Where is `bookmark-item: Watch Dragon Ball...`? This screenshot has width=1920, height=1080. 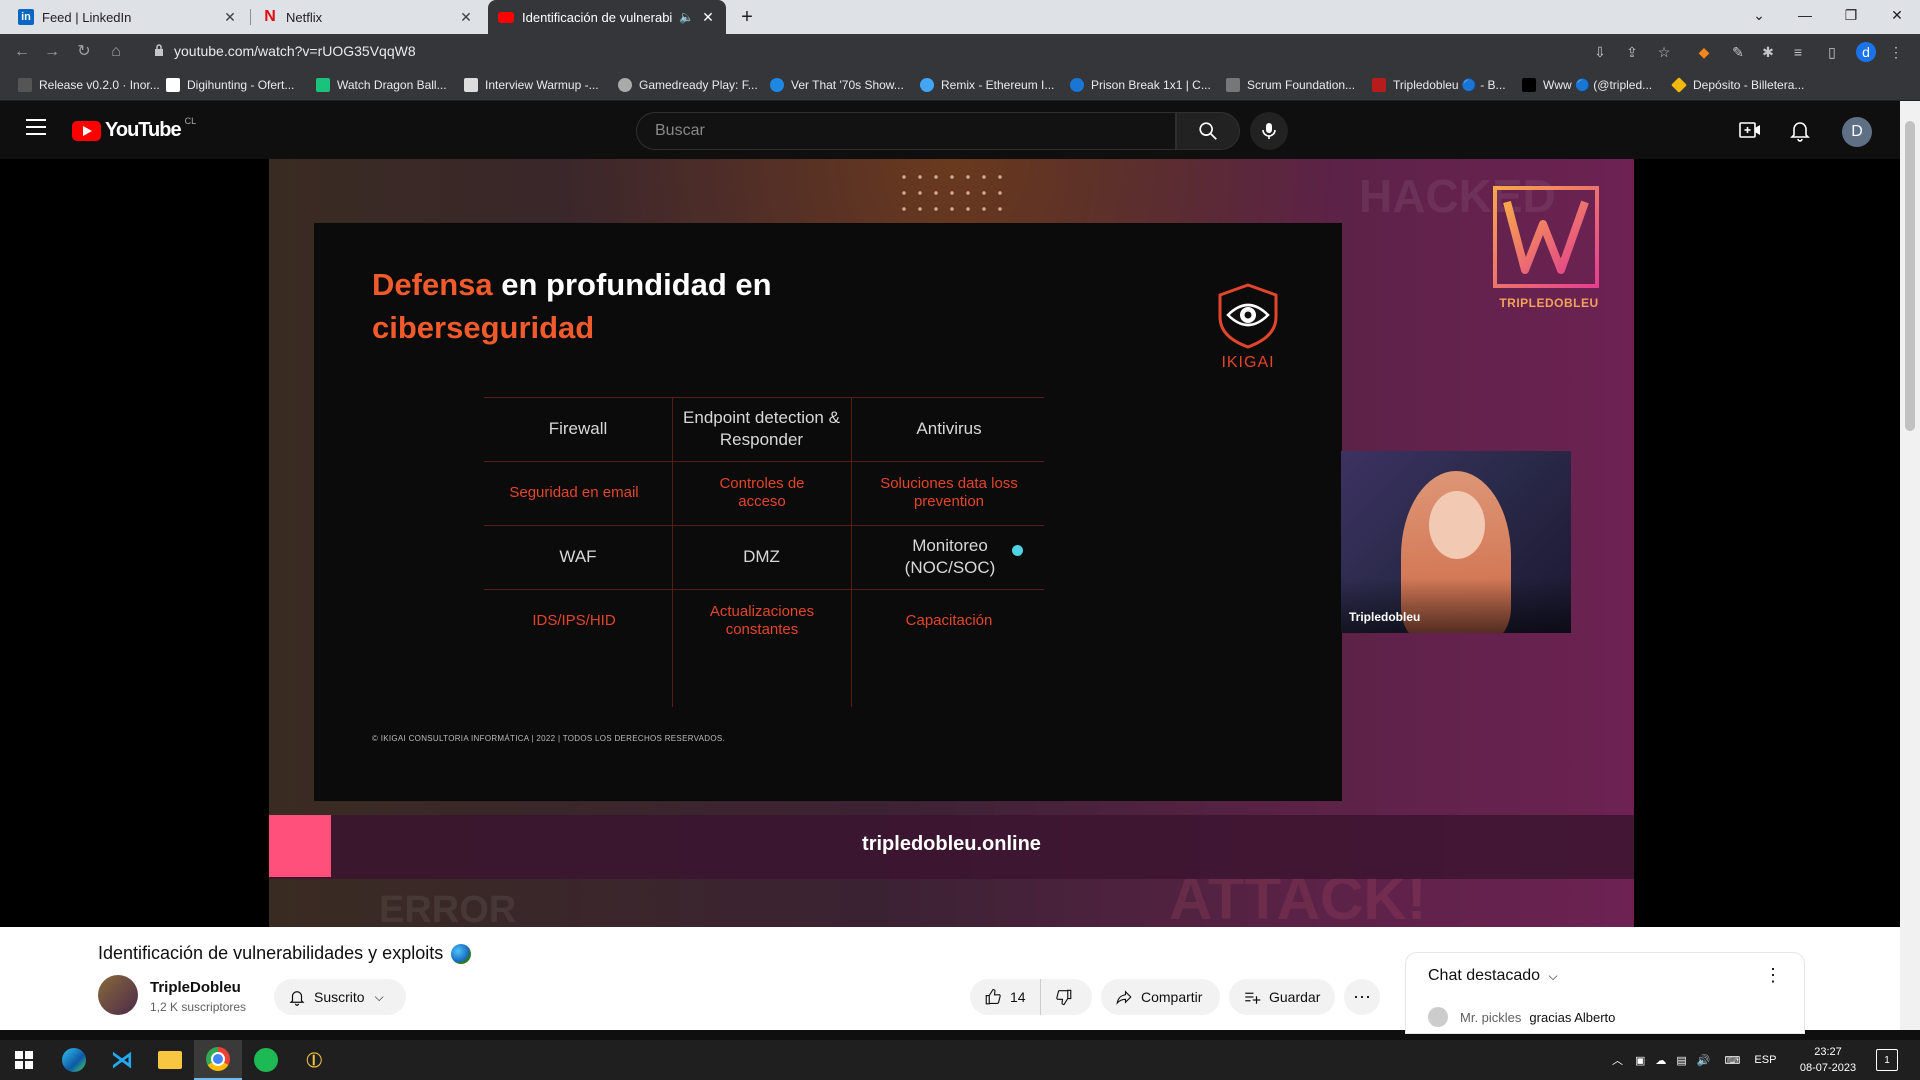 bookmark-item: Watch Dragon Ball... is located at coordinates (381, 85).